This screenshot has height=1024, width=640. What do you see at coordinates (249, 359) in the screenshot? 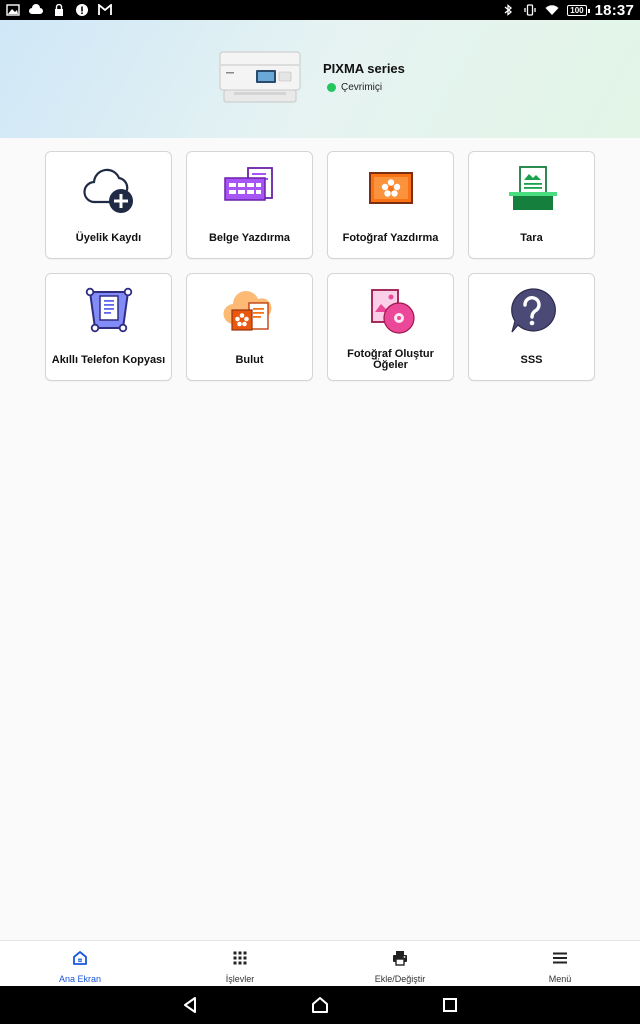
I see `tile-label: Bulut` at bounding box center [249, 359].